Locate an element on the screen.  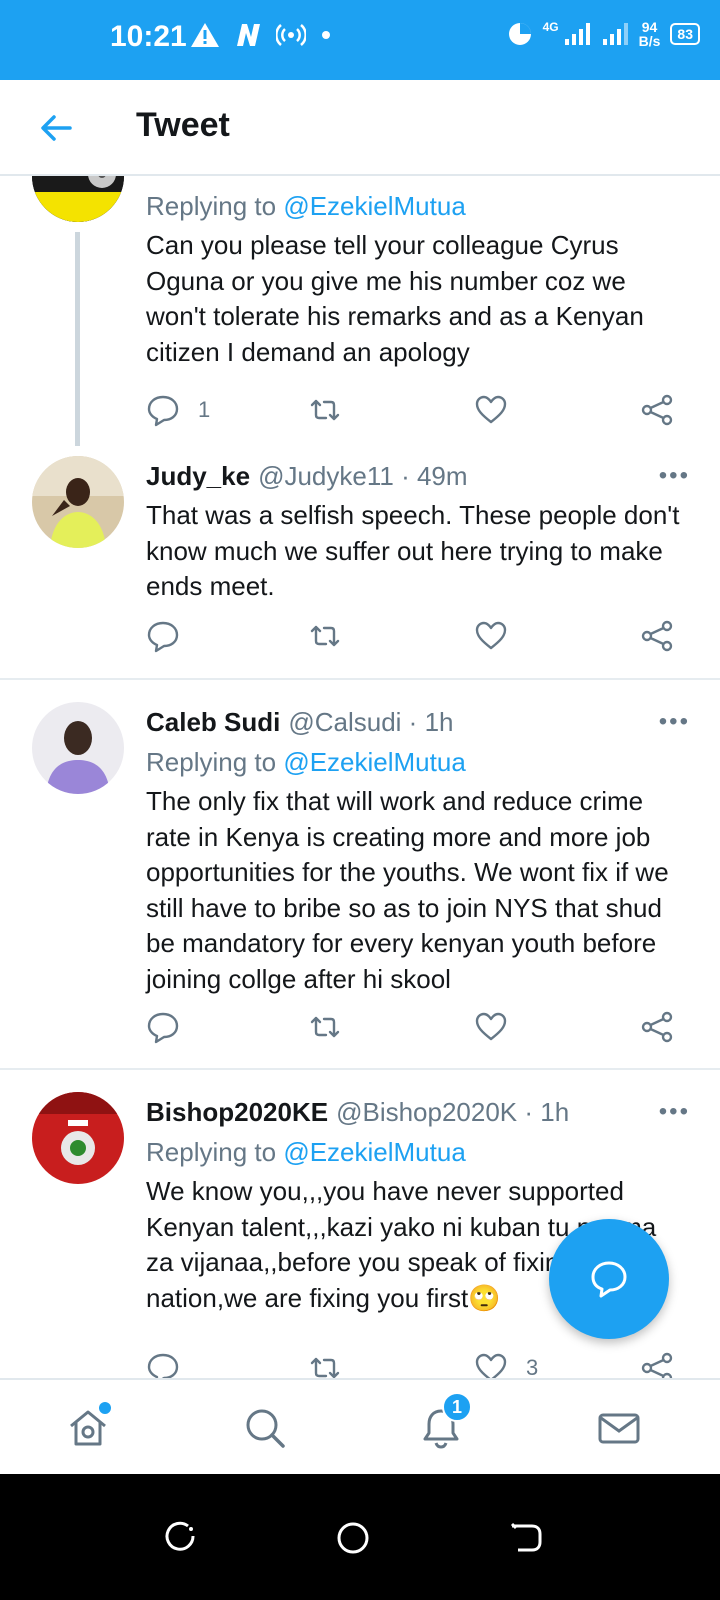
bottom-navigation: 1 is located at coordinates (360, 1426).